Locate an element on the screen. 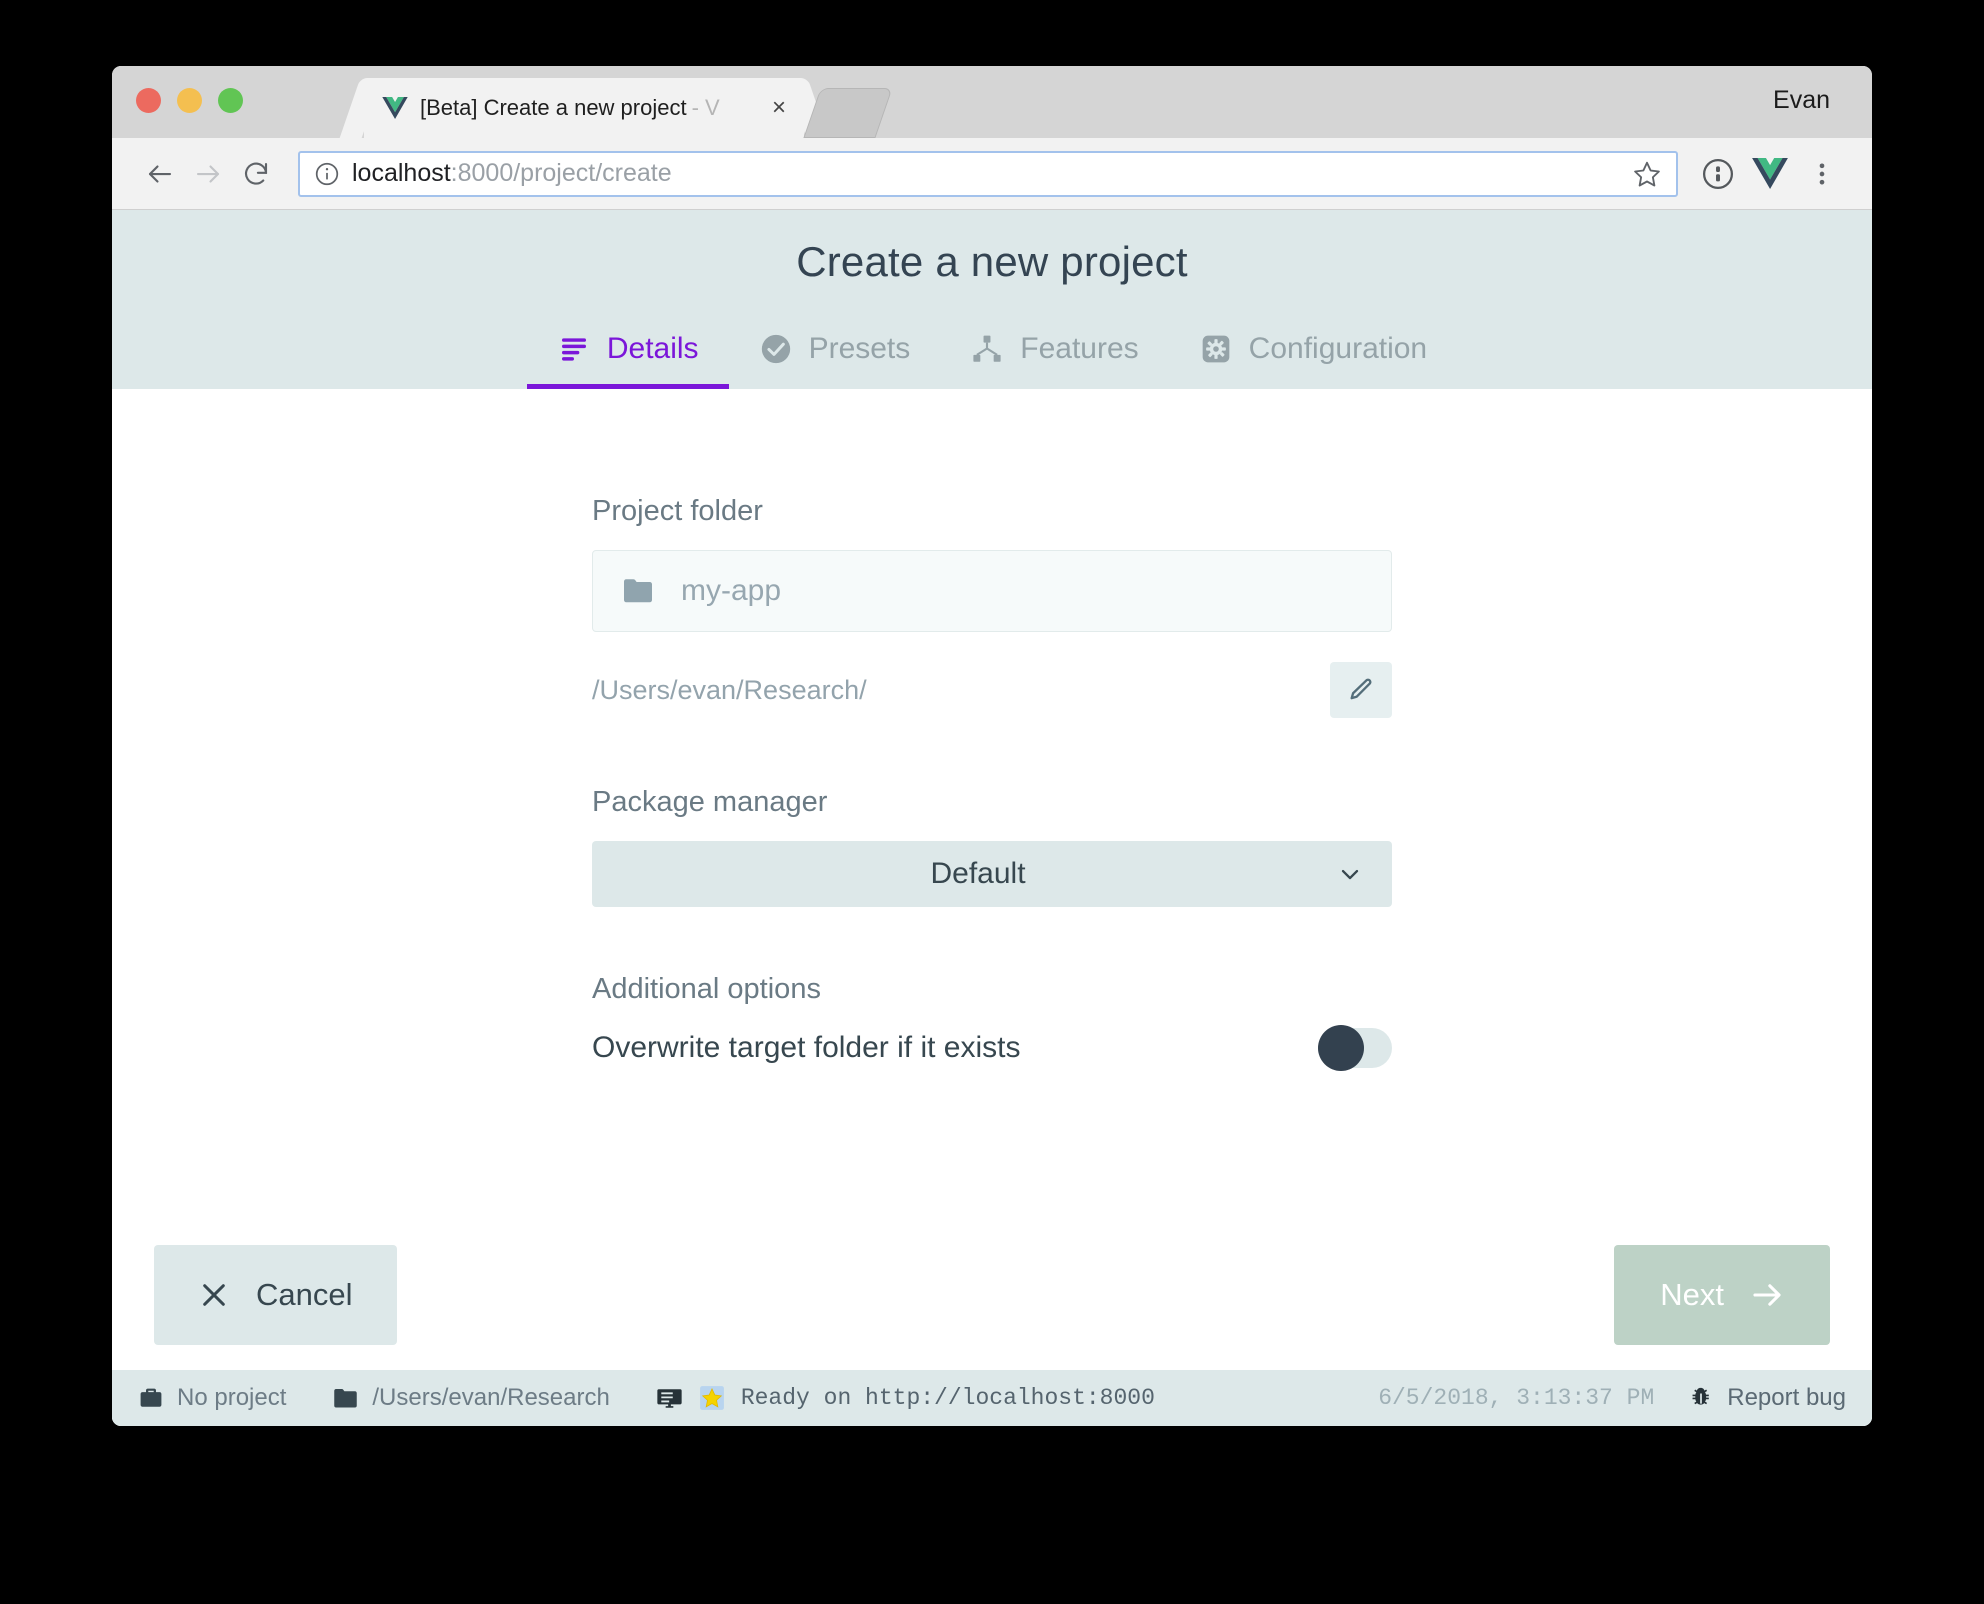  minimize-window-button is located at coordinates (189, 100).